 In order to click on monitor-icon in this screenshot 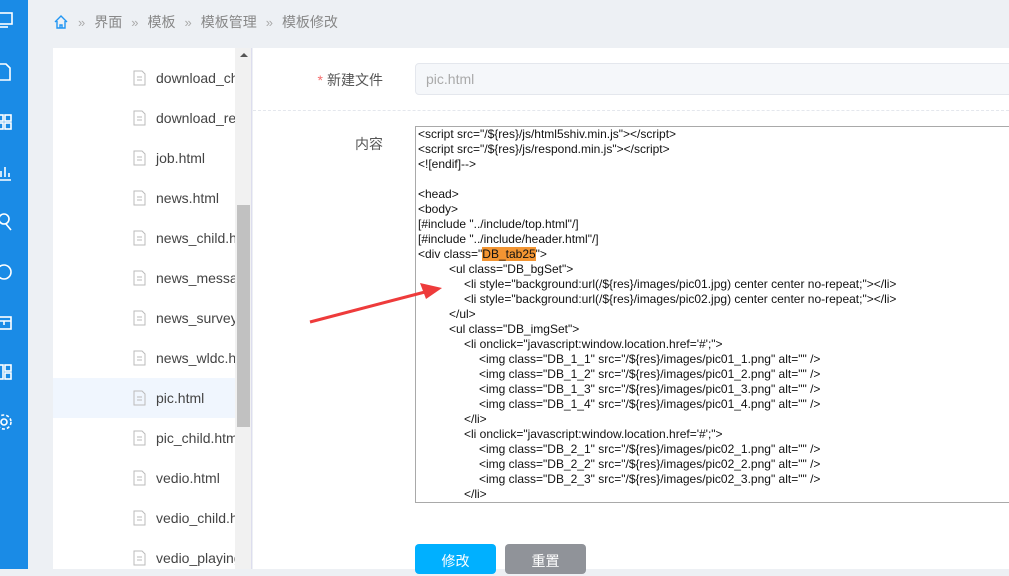, I will do `click(7, 20)`.